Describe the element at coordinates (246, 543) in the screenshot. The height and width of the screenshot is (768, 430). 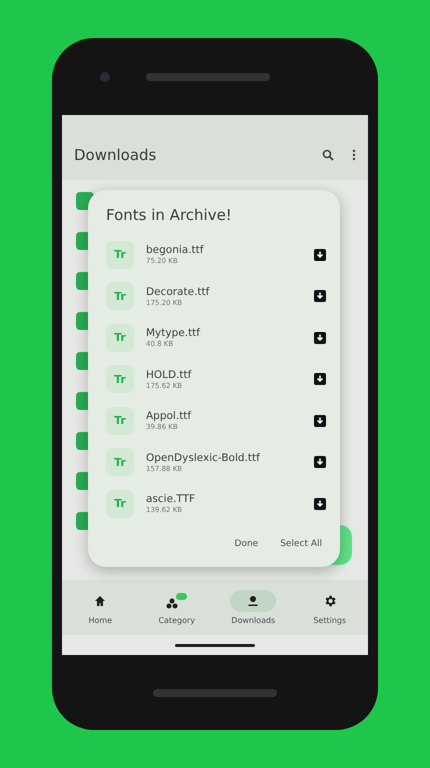
I see `dialog-action-button: Done` at that location.